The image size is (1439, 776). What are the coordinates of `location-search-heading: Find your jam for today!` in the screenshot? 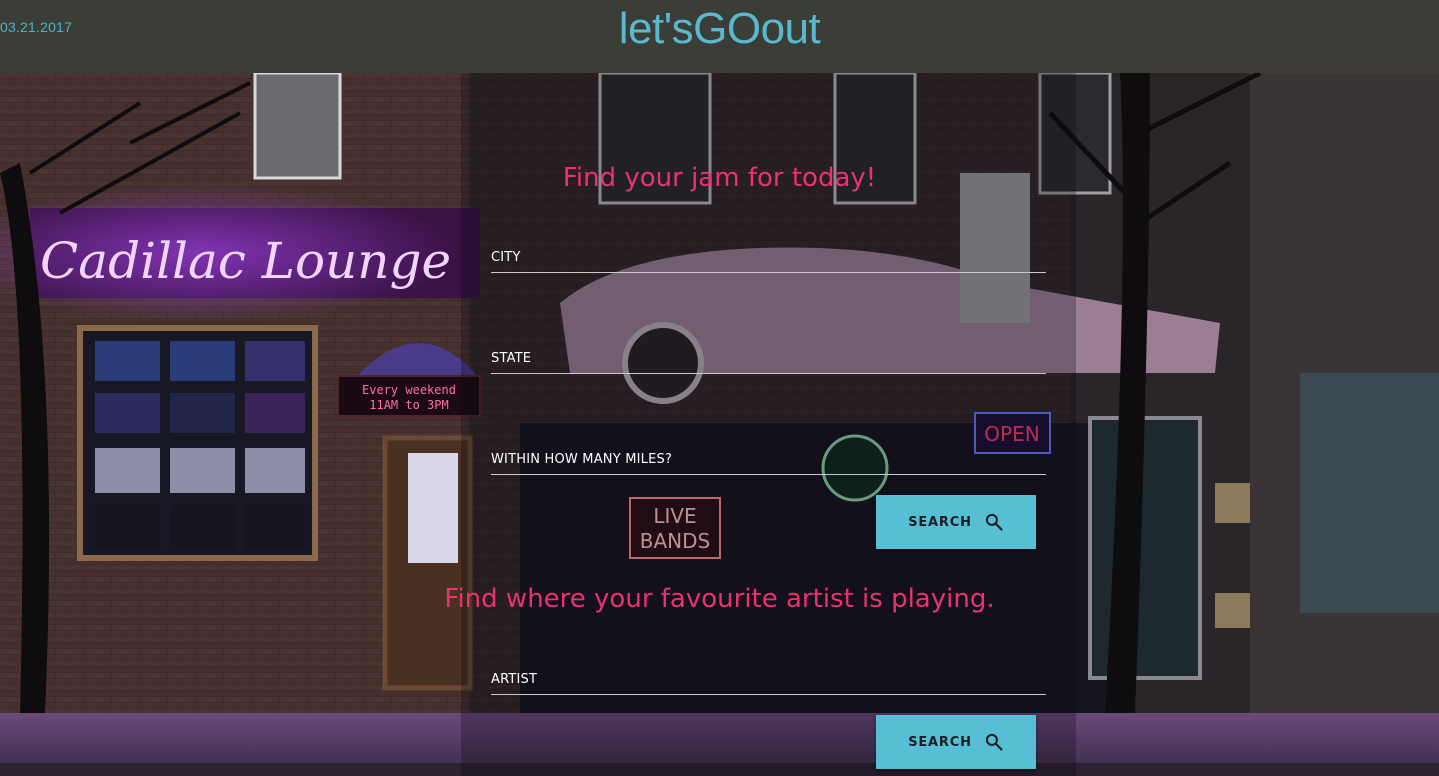 It's located at (719, 178).